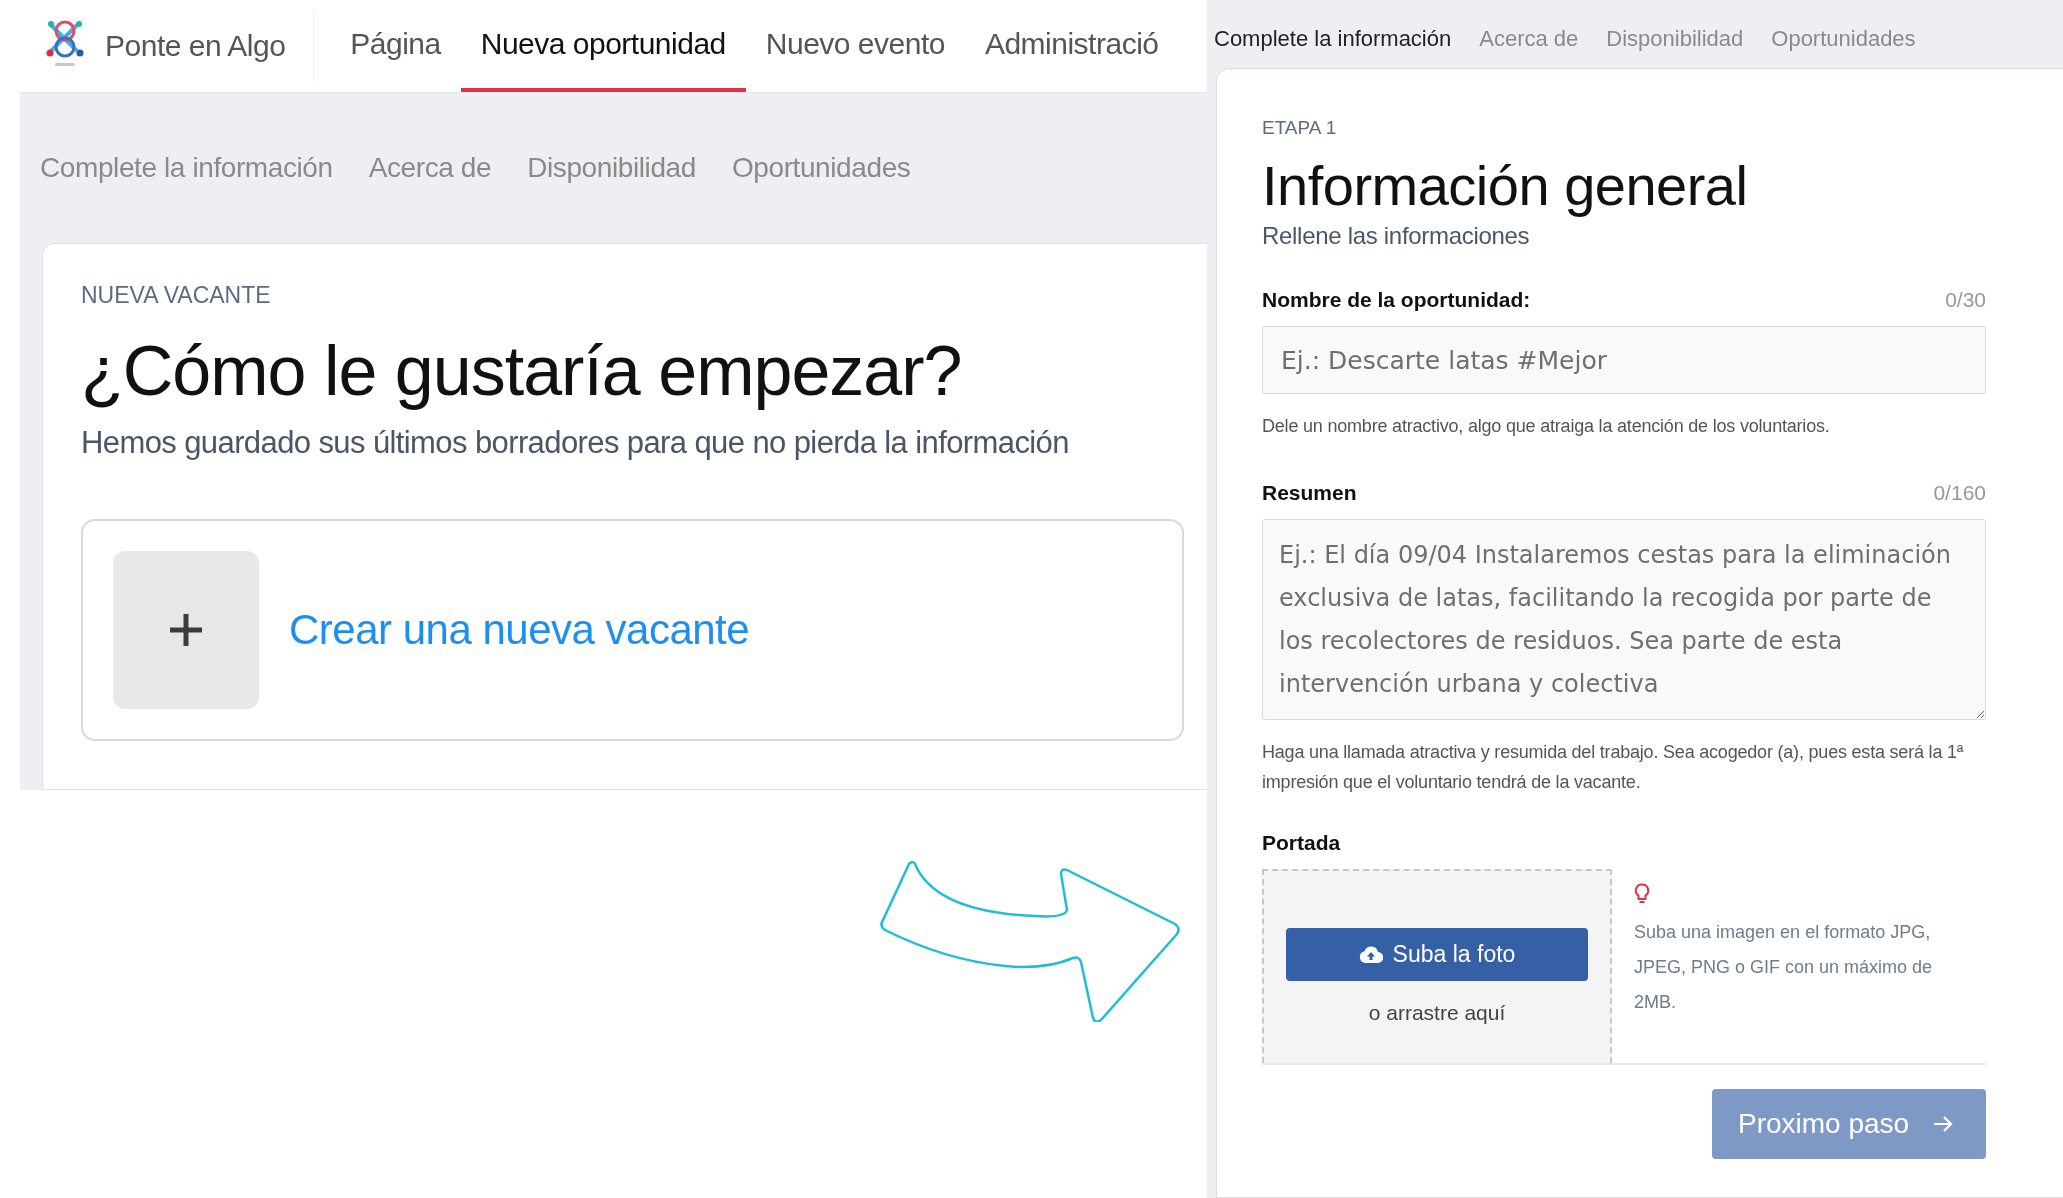  What do you see at coordinates (195, 46) in the screenshot?
I see `app-name: Ponte en Algo` at bounding box center [195, 46].